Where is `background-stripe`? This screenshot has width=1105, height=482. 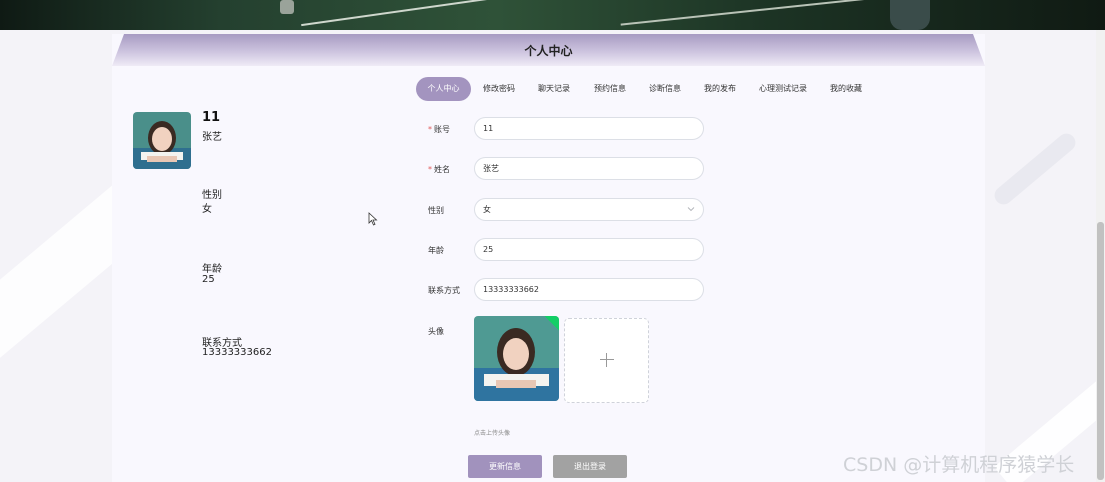
background-stripe is located at coordinates (1035, 169).